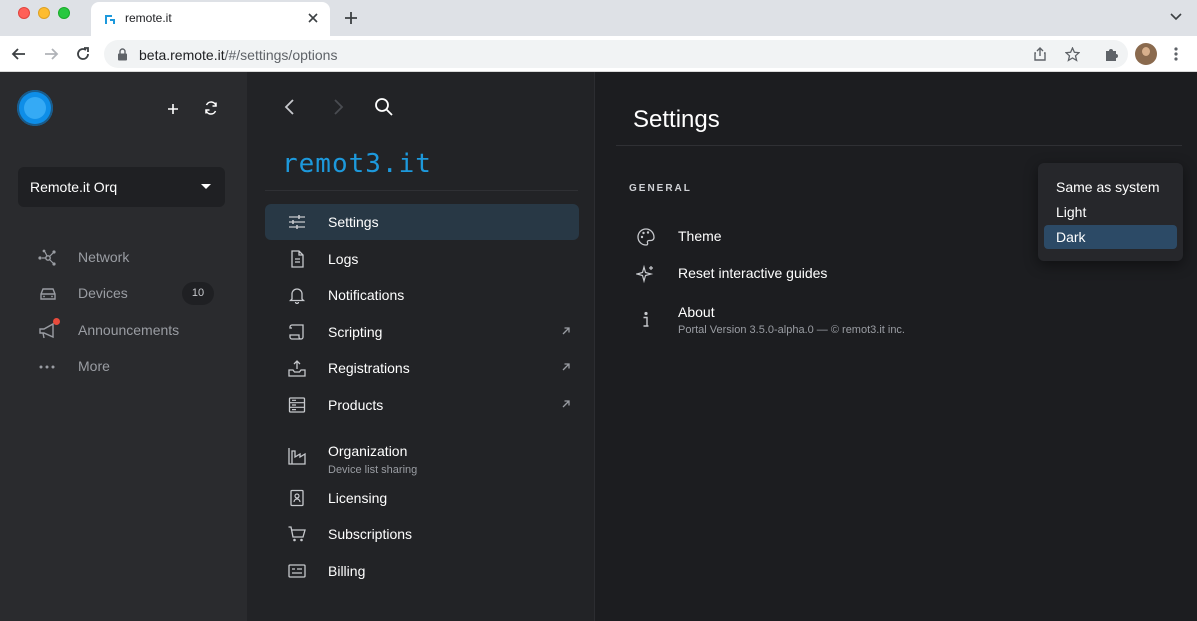  What do you see at coordinates (366, 295) in the screenshot?
I see `menu-item-label: Notifications` at bounding box center [366, 295].